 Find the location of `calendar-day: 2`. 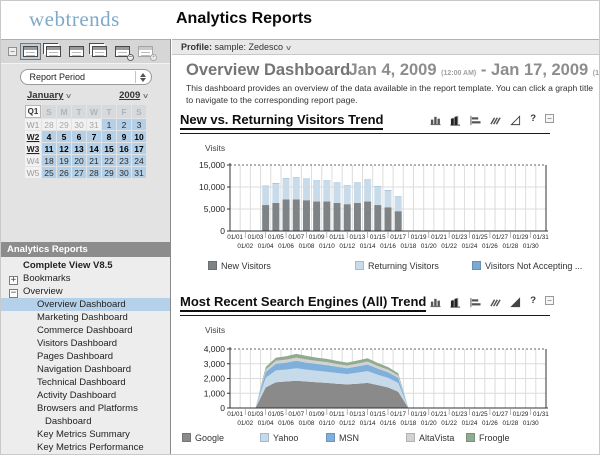

calendar-day: 2 is located at coordinates (124, 124).